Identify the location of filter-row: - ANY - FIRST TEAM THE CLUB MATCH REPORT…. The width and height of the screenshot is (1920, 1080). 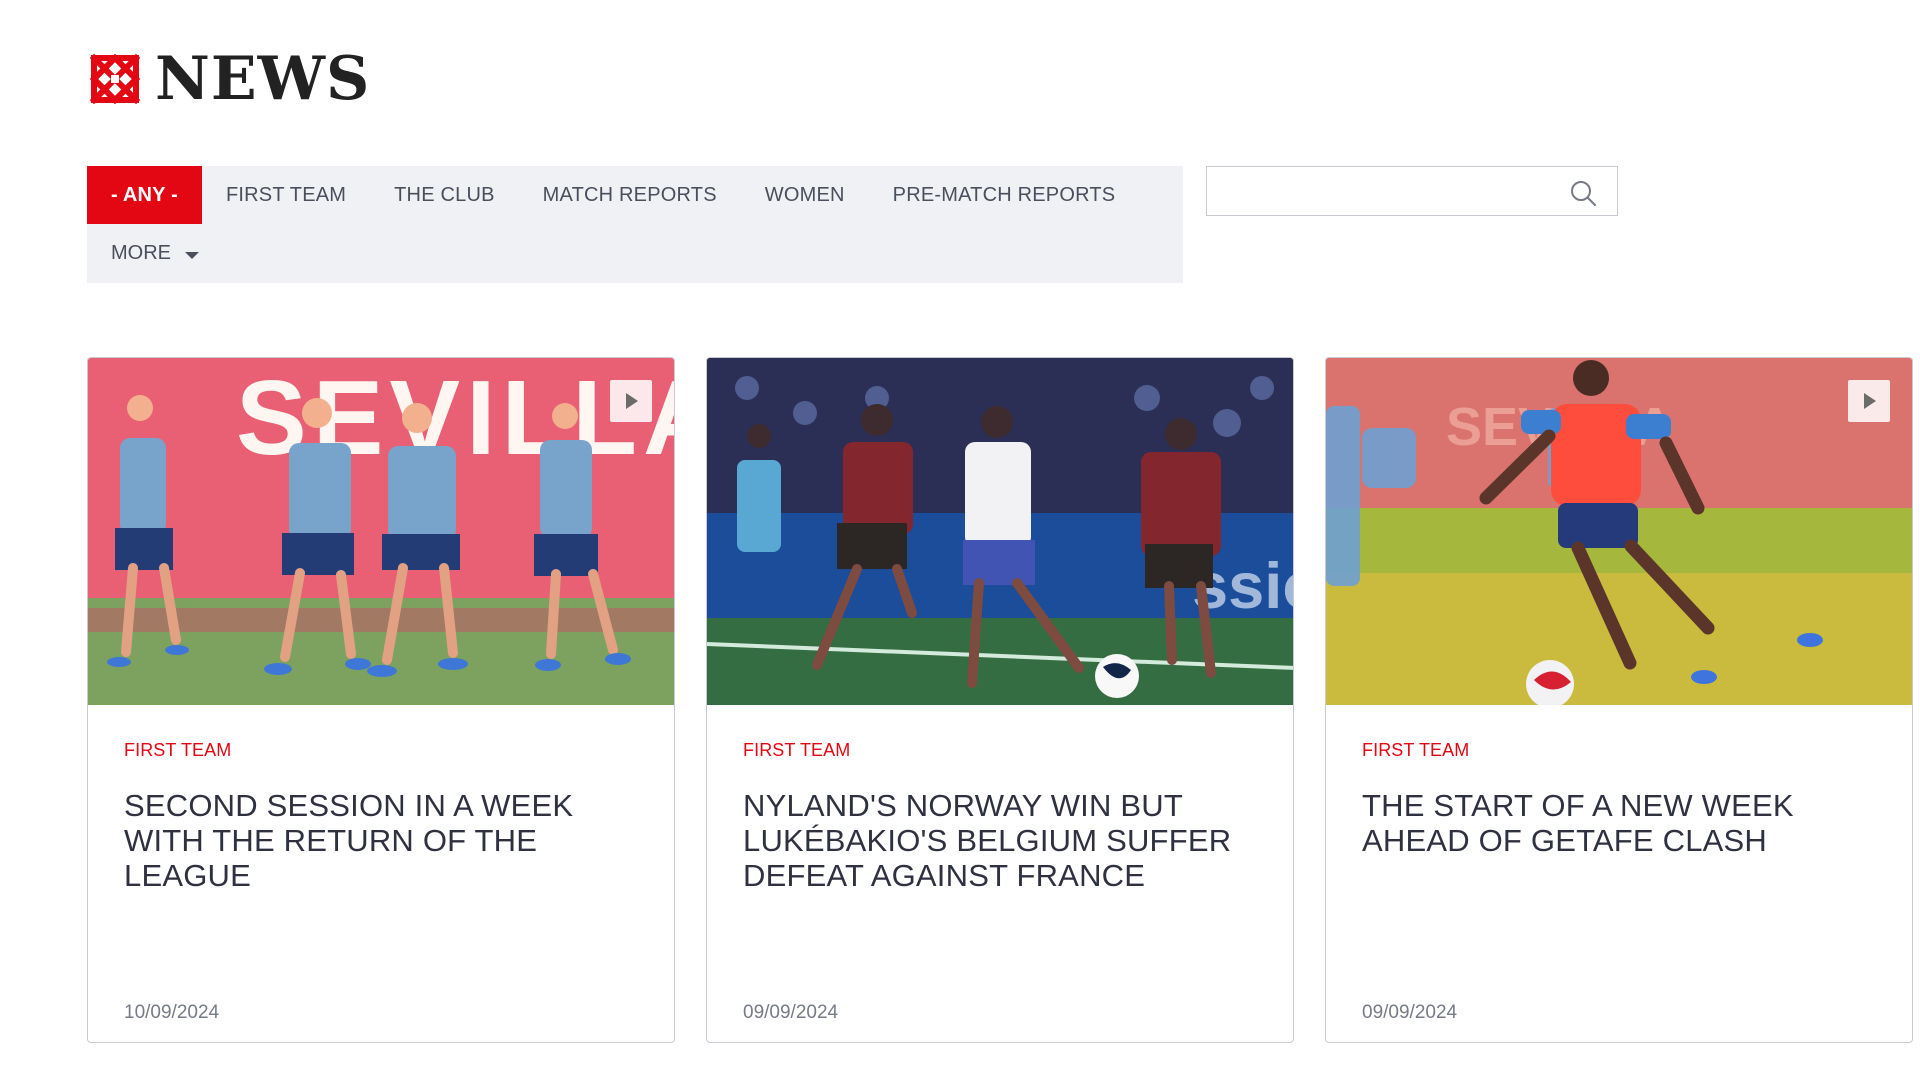
(635, 195).